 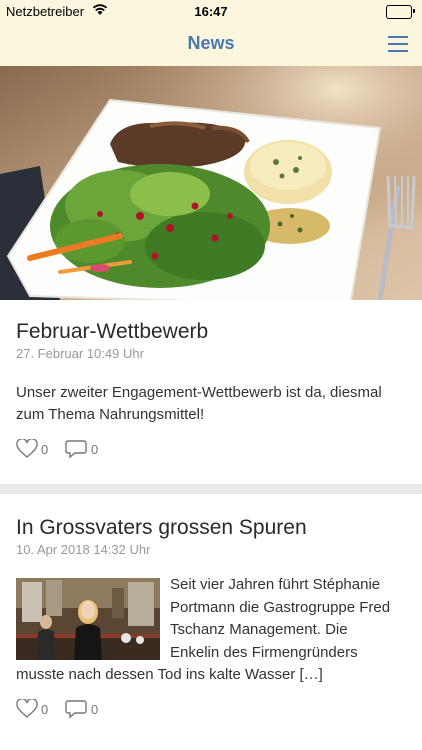 I want to click on status-bar: Netzbetreiber 16:47, so click(x=211, y=11).